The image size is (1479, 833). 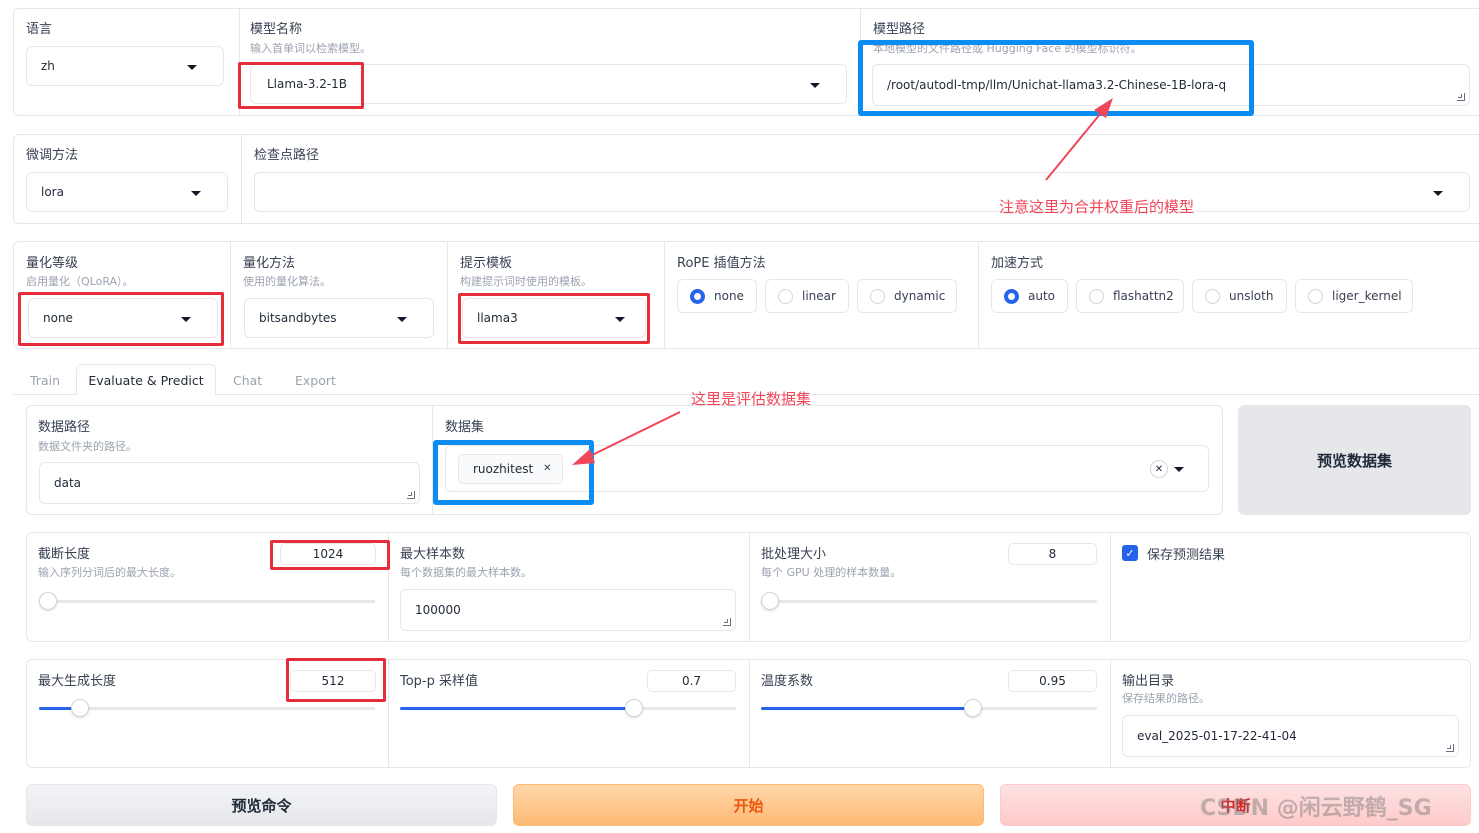 What do you see at coordinates (626, 438) in the screenshot?
I see `arrow-to-dataset` at bounding box center [626, 438].